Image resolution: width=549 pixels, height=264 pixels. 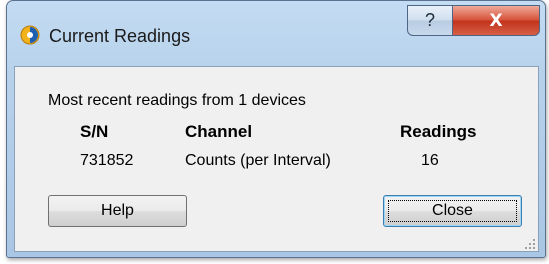 I want to click on close-button: Close, so click(x=452, y=211).